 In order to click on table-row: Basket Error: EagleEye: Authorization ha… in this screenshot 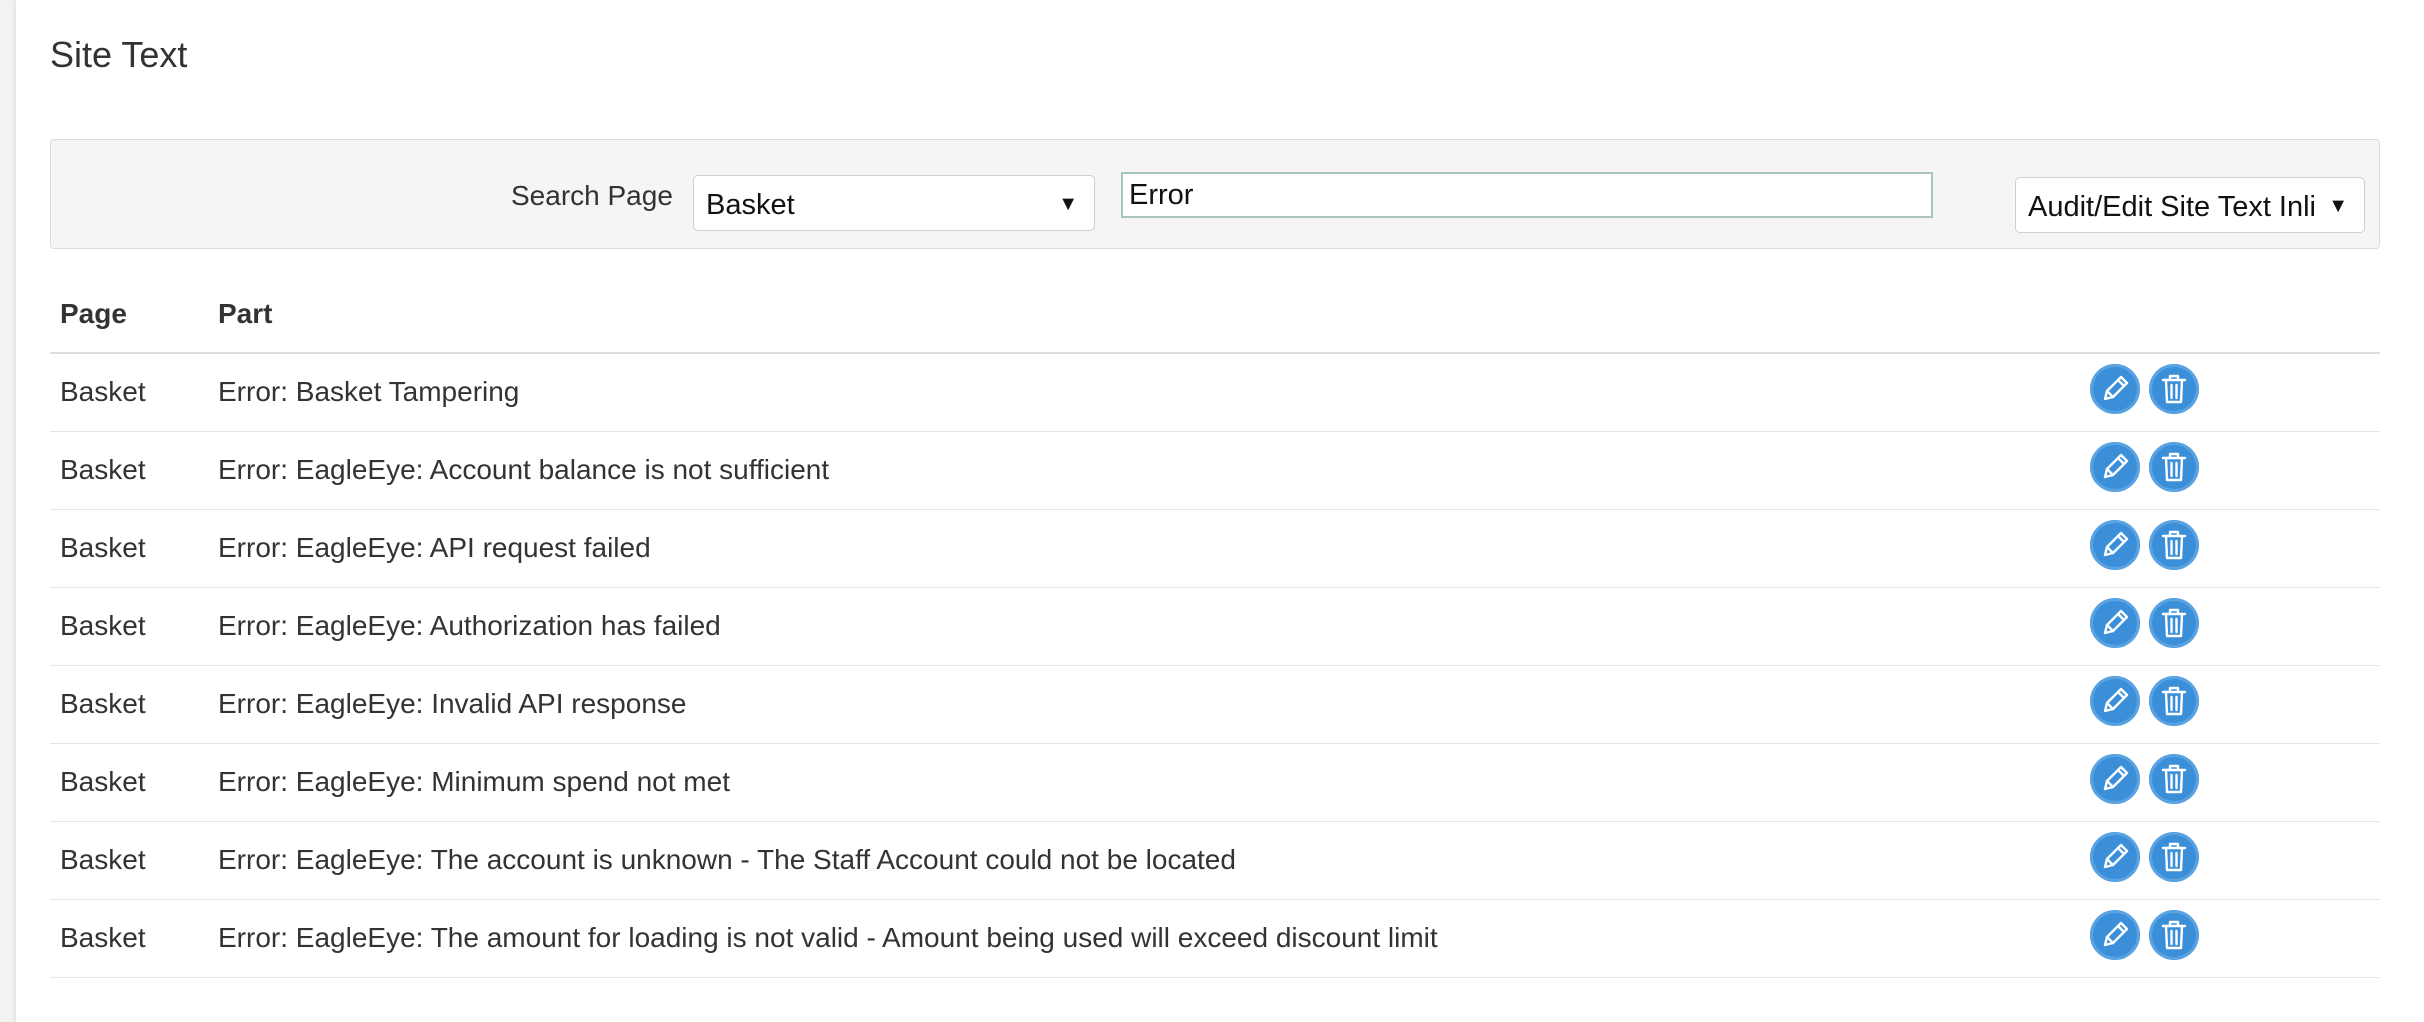, I will do `click(1215, 627)`.